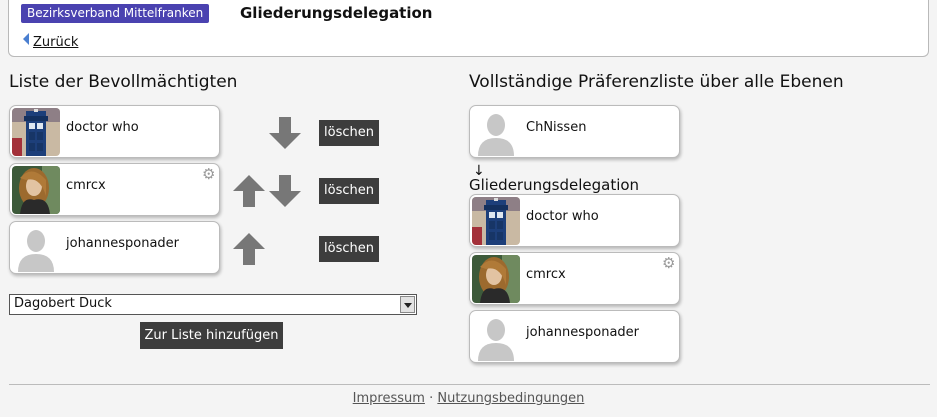  Describe the element at coordinates (123, 82) in the screenshot. I see `delegates-list-title: Liste der Bevollmächtigten` at that location.